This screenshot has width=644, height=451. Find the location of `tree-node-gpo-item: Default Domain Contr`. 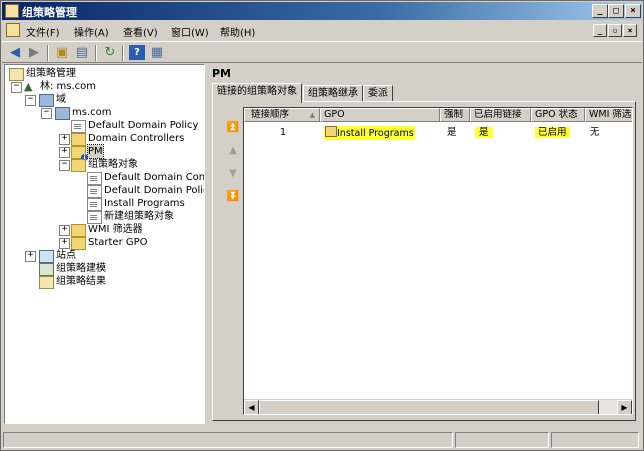

tree-node-gpo-item: Default Domain Contr is located at coordinates (104, 178).